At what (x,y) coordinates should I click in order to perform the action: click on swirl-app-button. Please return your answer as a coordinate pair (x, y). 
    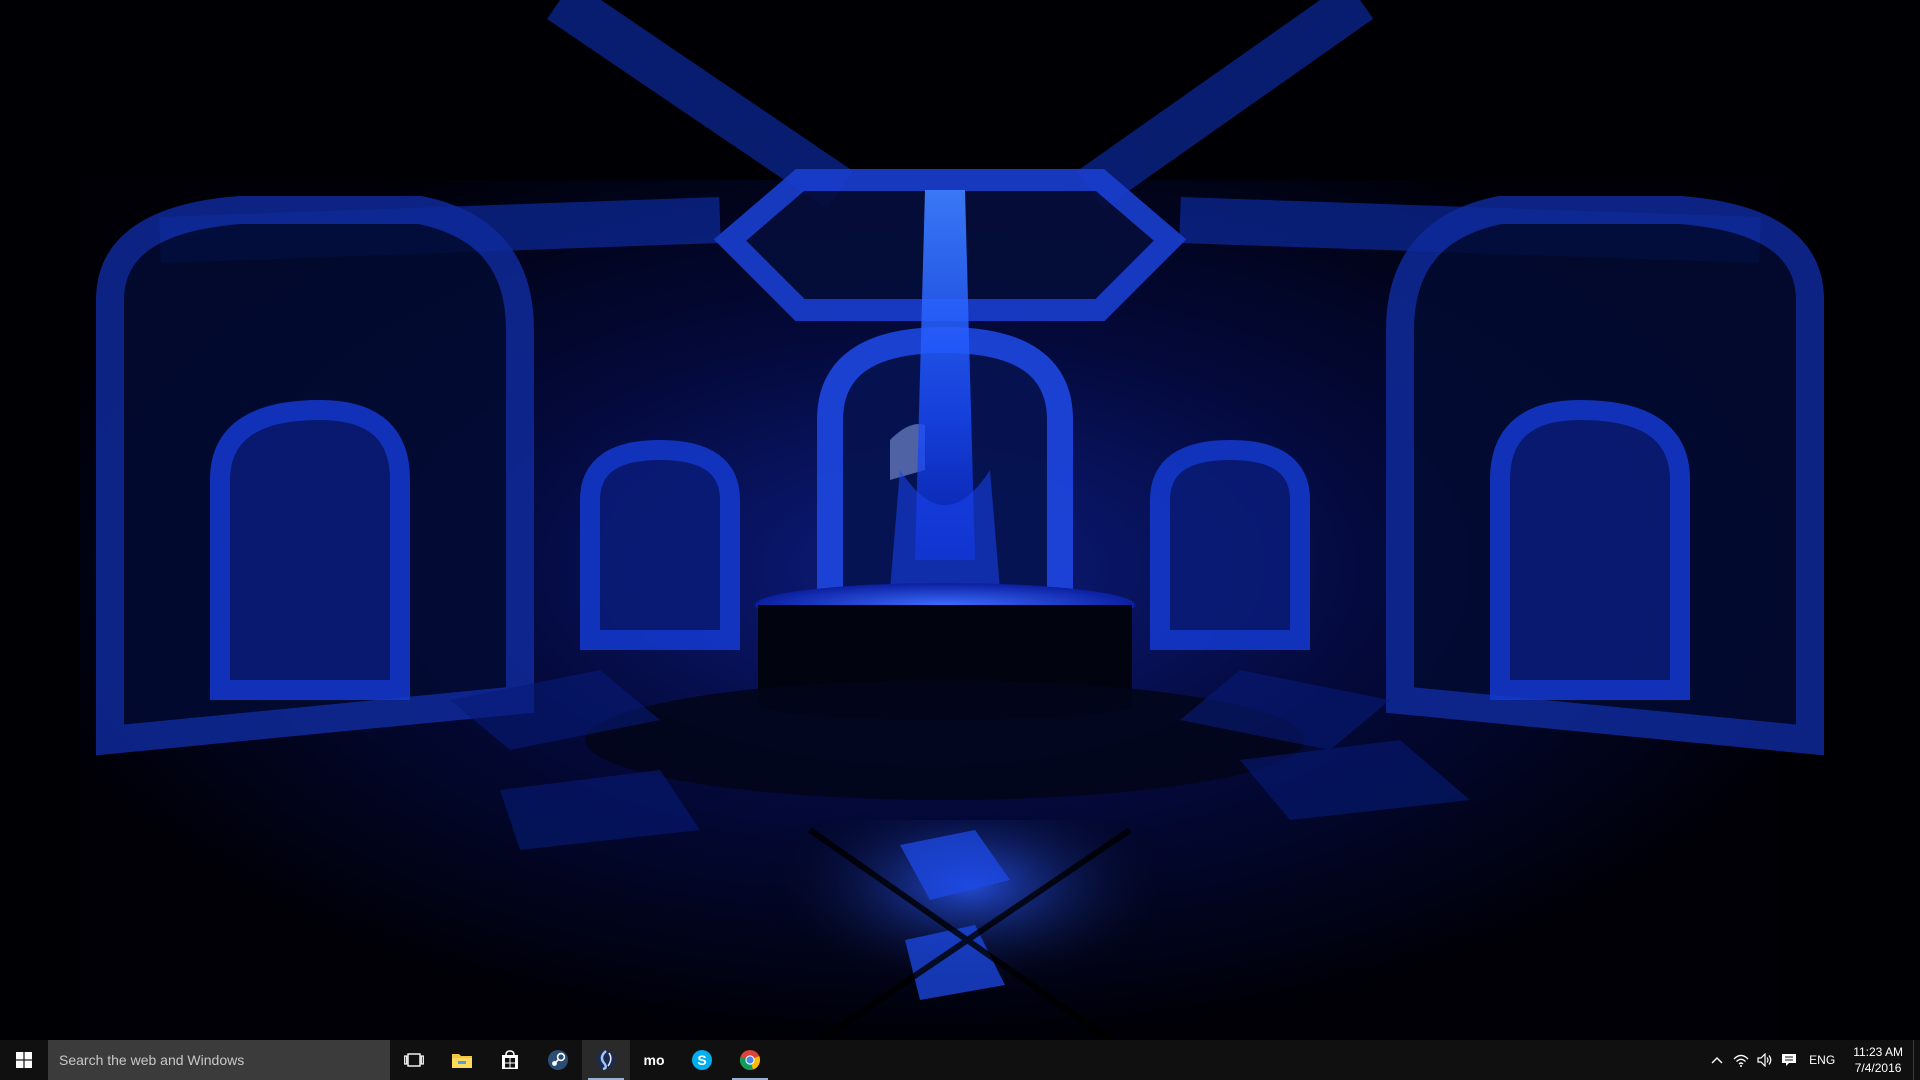
    Looking at the image, I should click on (606, 1060).